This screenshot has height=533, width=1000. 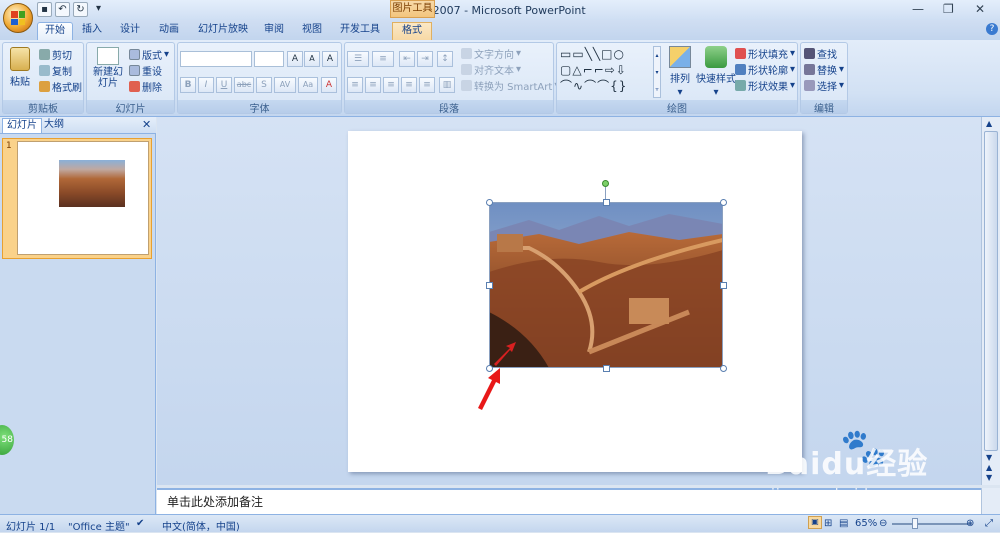 What do you see at coordinates (815, 522) in the screenshot?
I see `normal-view-icon: ▣` at bounding box center [815, 522].